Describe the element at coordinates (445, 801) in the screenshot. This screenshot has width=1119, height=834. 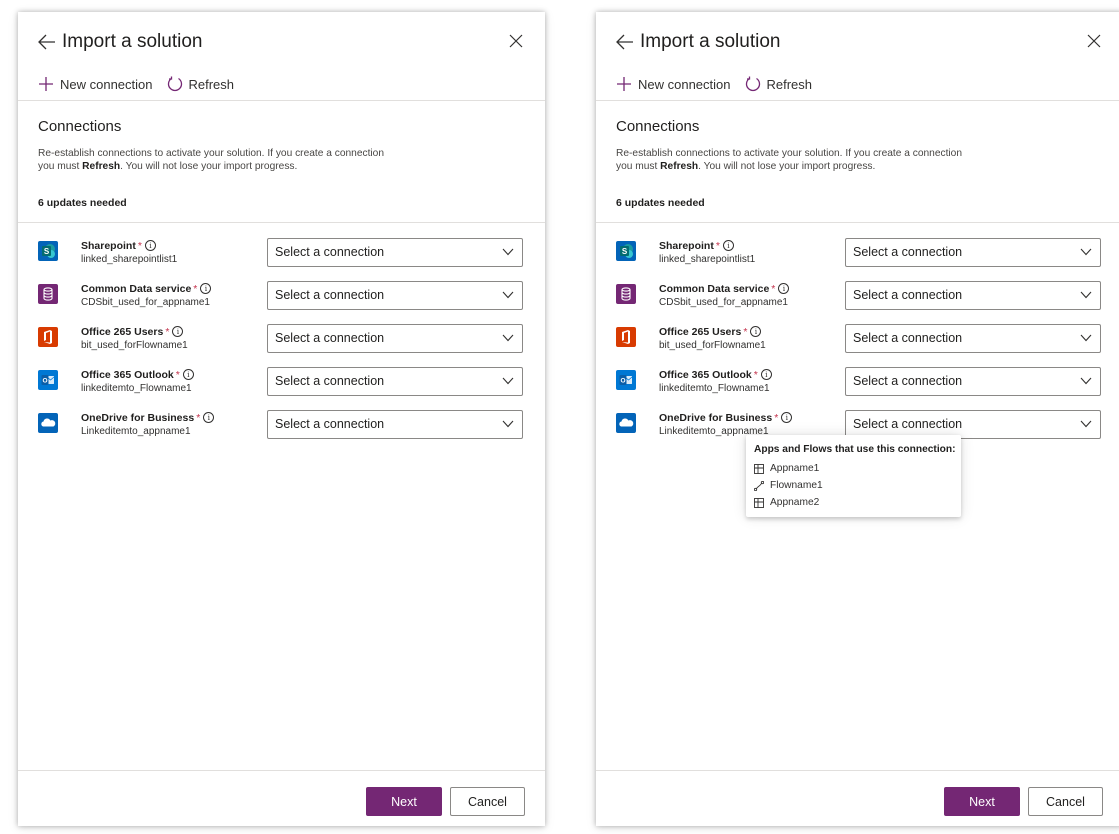
I see `footer: Next Cancel` at that location.